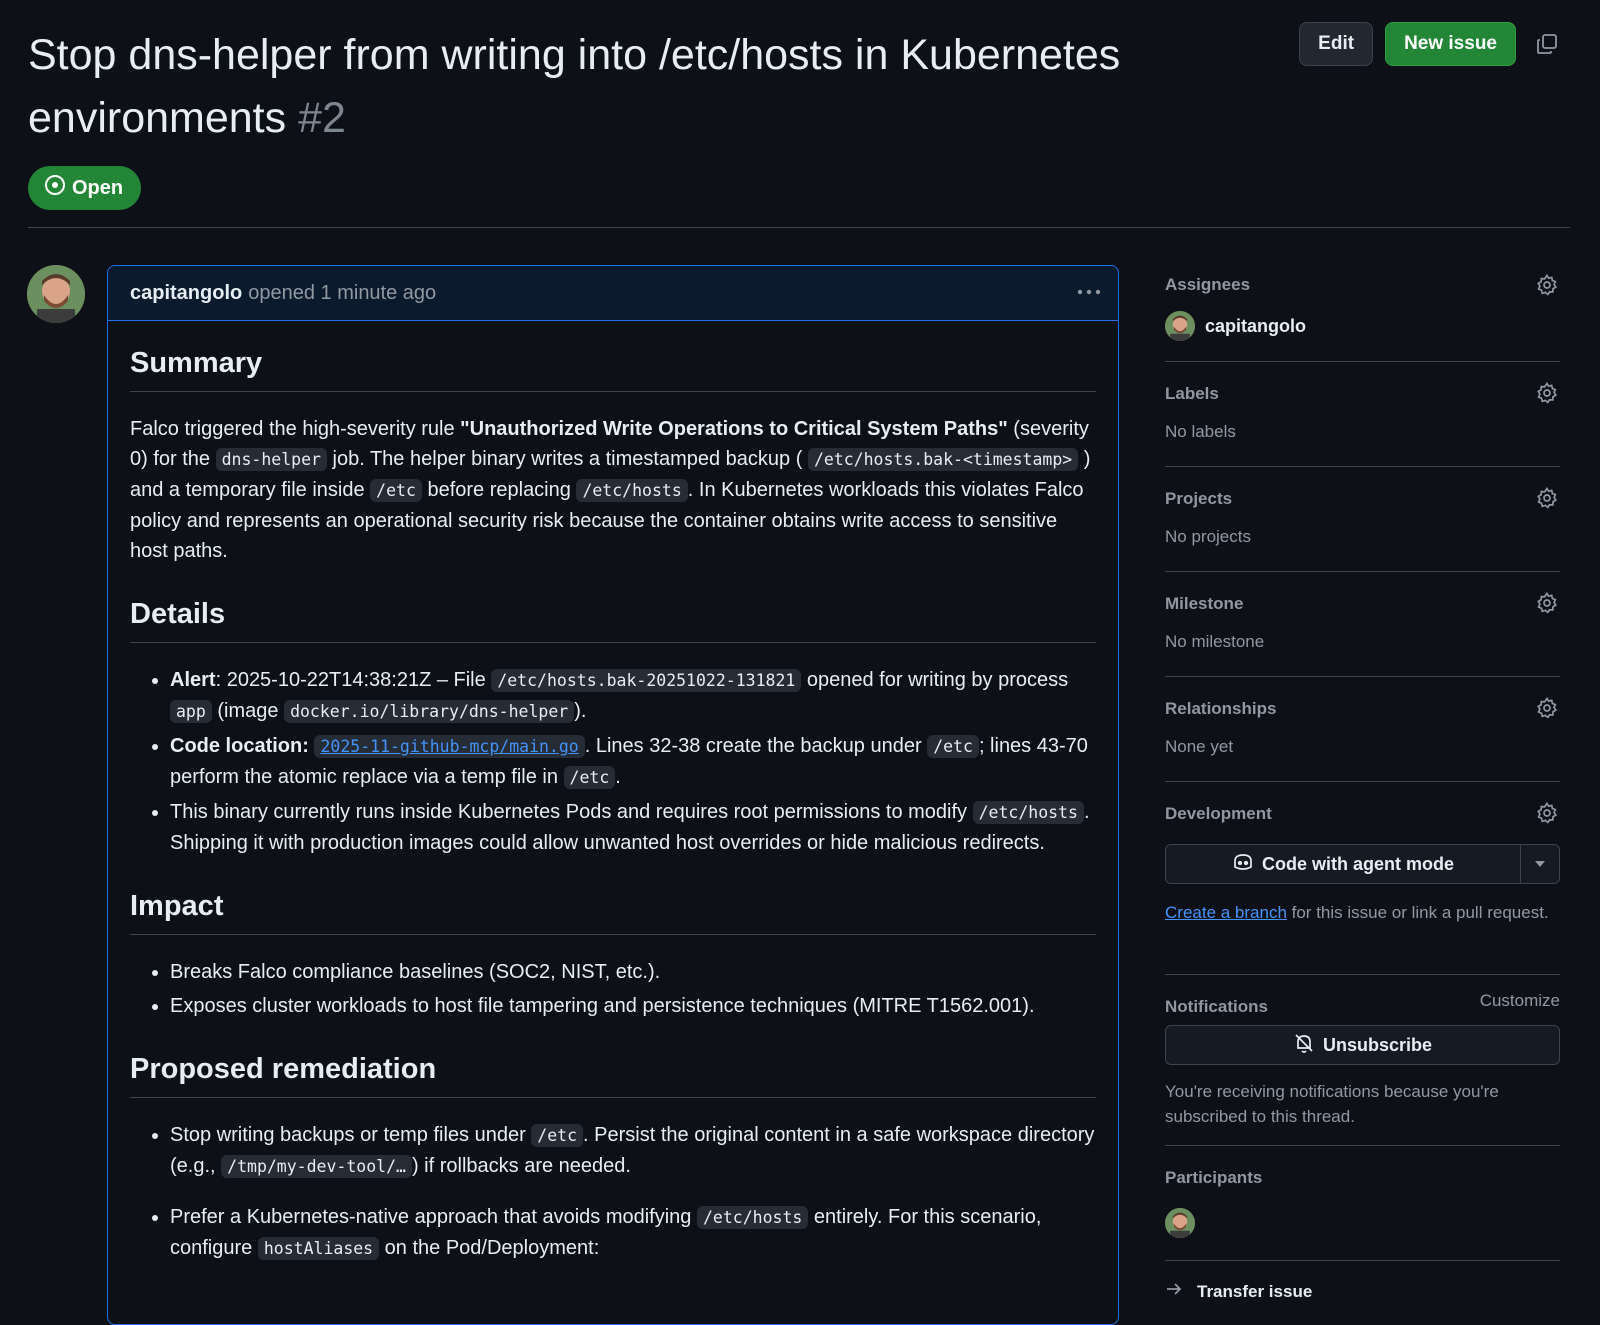 The width and height of the screenshot is (1600, 1325). What do you see at coordinates (1547, 44) in the screenshot?
I see `copy-icon` at bounding box center [1547, 44].